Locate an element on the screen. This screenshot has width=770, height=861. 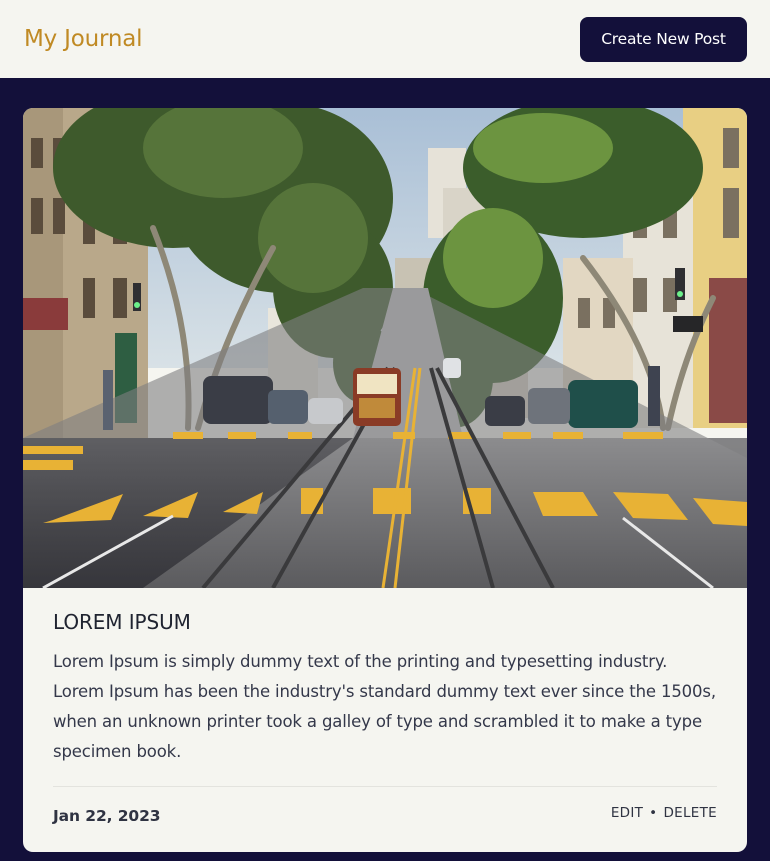
app-header: My Journal Create New Post is located at coordinates (385, 39).